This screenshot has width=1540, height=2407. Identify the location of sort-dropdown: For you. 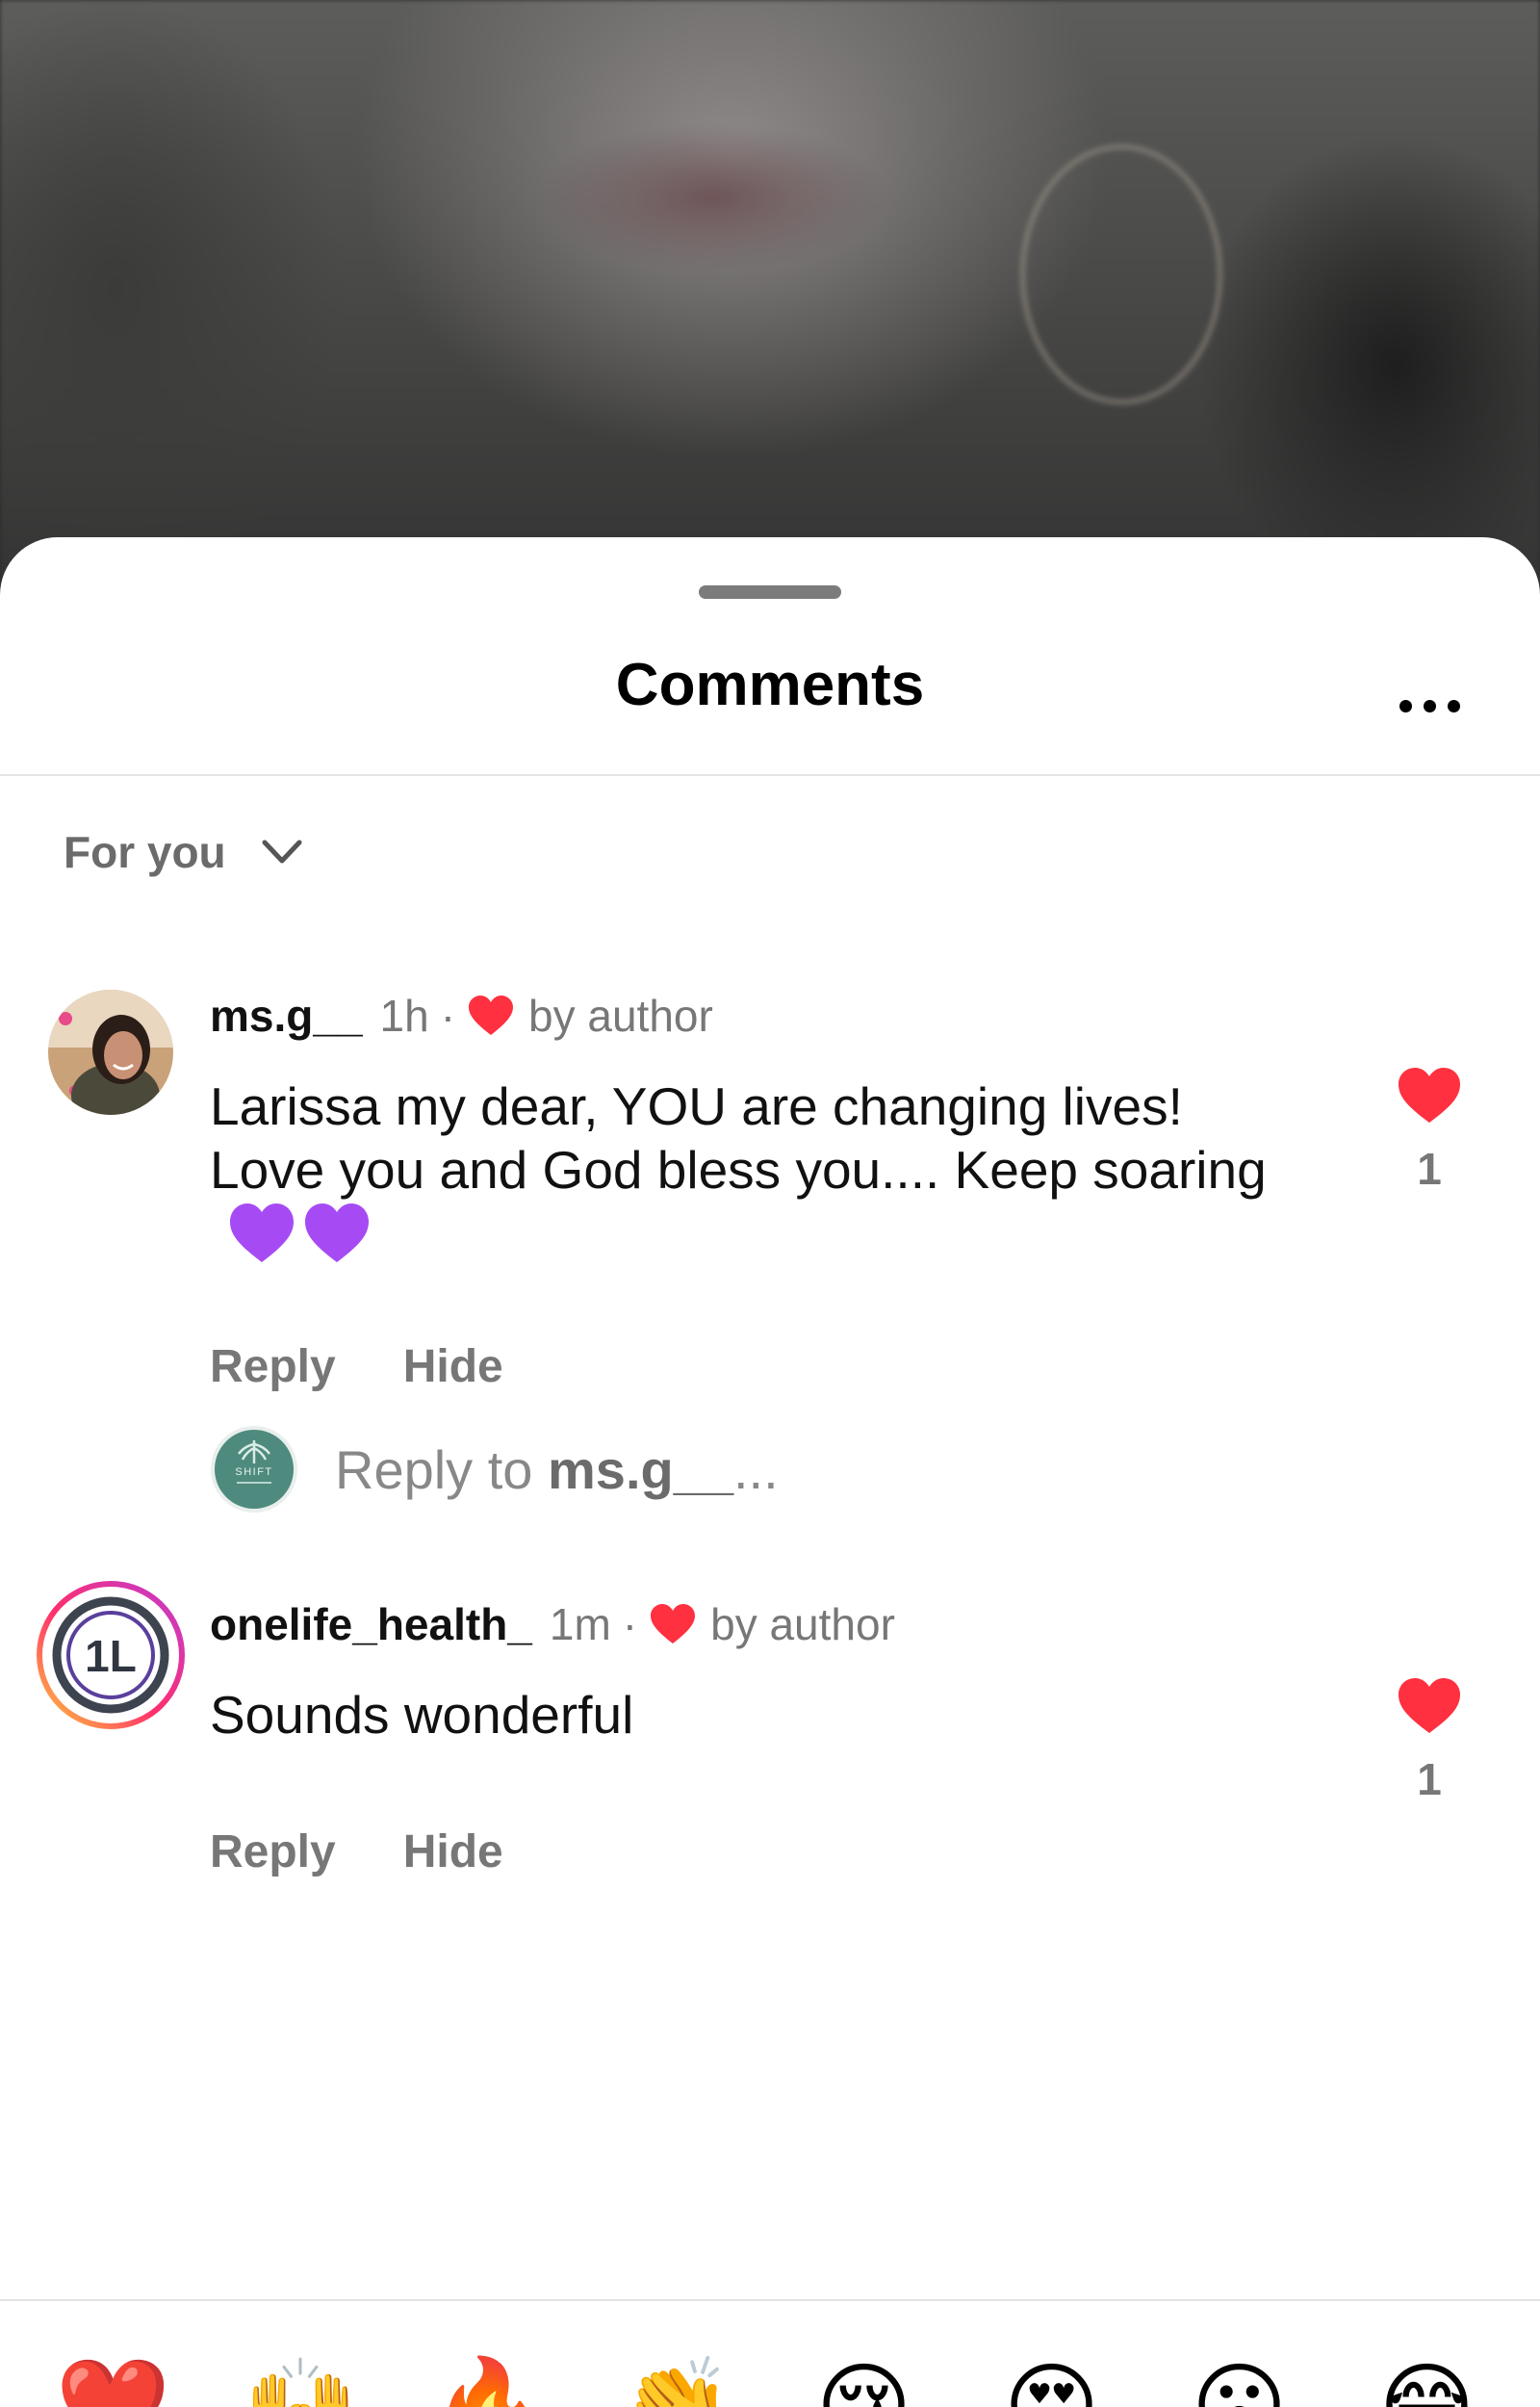
(183, 852).